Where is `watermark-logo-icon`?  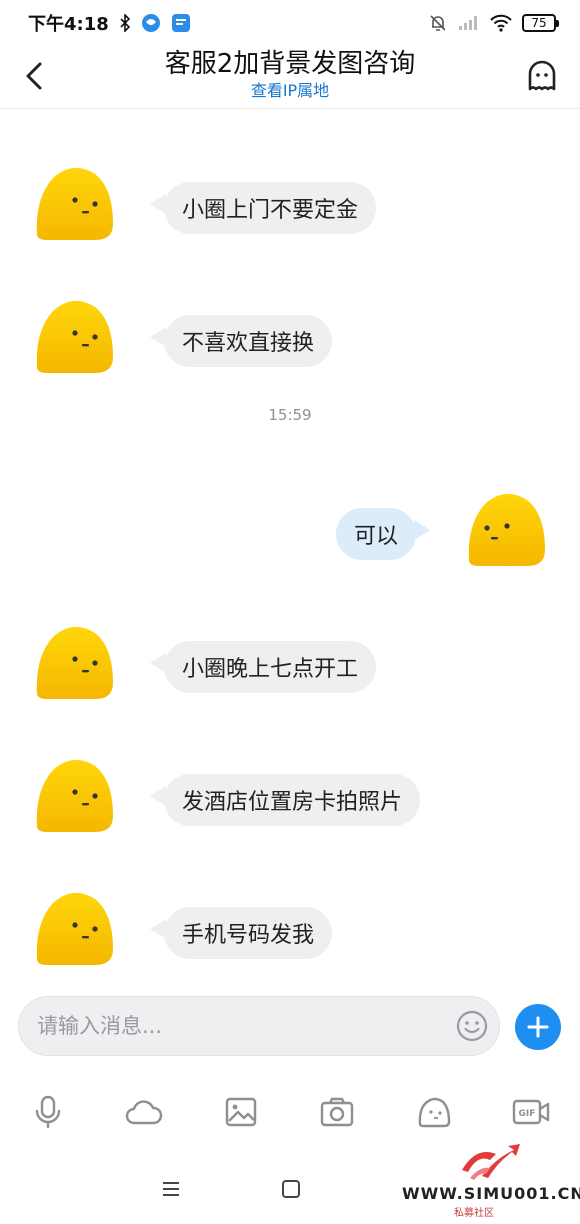
watermark-logo-icon is located at coordinates (491, 1162).